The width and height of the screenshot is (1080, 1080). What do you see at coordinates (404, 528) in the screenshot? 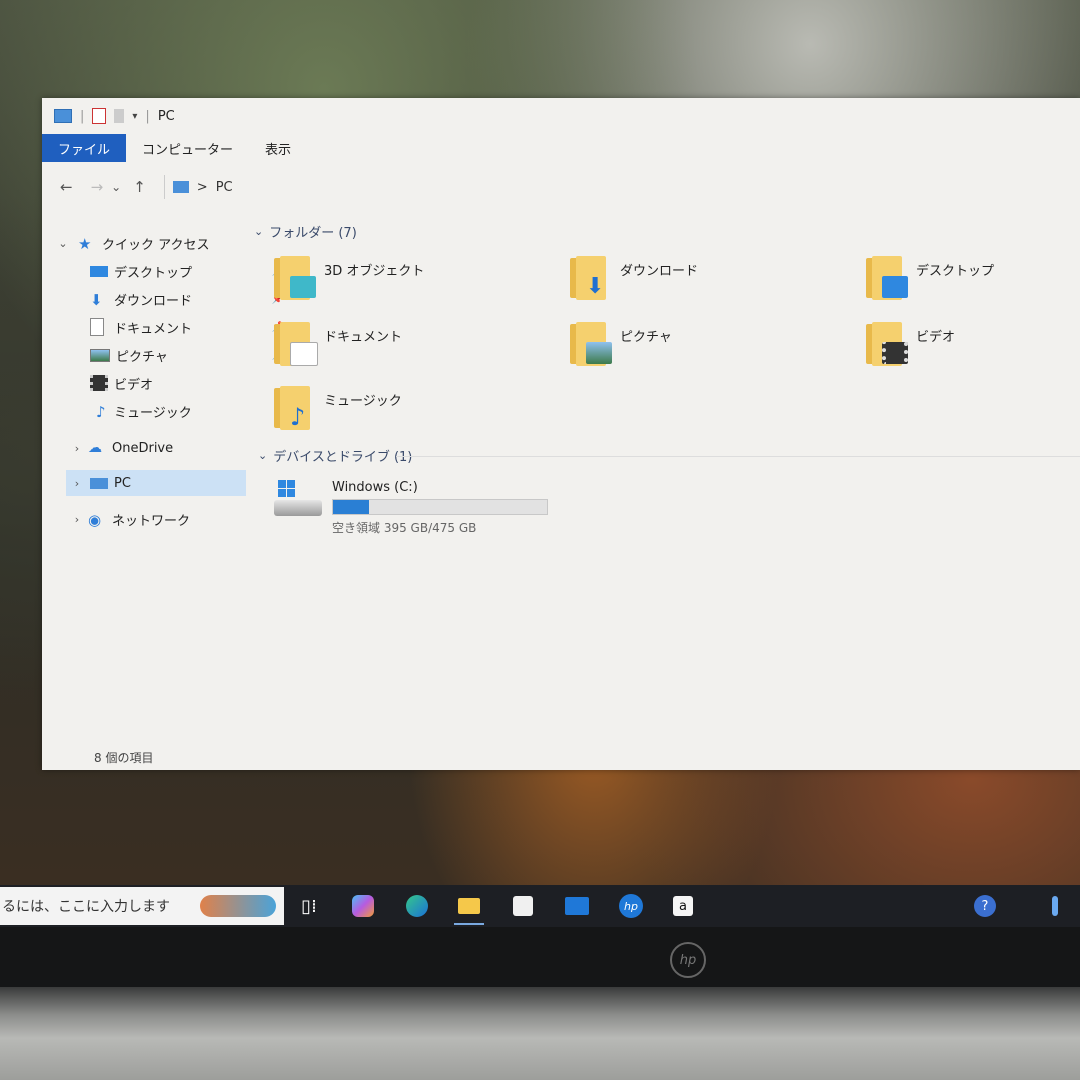
I see `drive-free-space: 空き領域 395 GB/475 GB` at bounding box center [404, 528].